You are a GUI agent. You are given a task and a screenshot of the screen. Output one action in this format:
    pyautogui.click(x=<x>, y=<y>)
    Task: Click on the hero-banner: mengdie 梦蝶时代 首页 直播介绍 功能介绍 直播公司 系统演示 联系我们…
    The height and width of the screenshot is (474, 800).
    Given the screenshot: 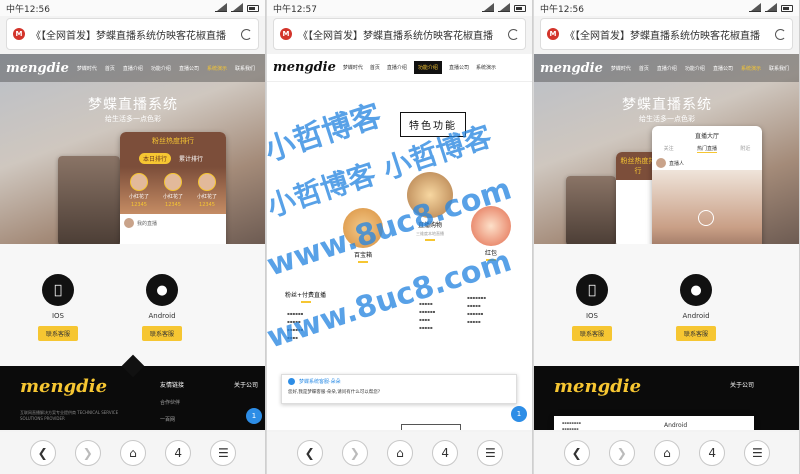 What is the action you would take?
    pyautogui.click(x=132, y=152)
    